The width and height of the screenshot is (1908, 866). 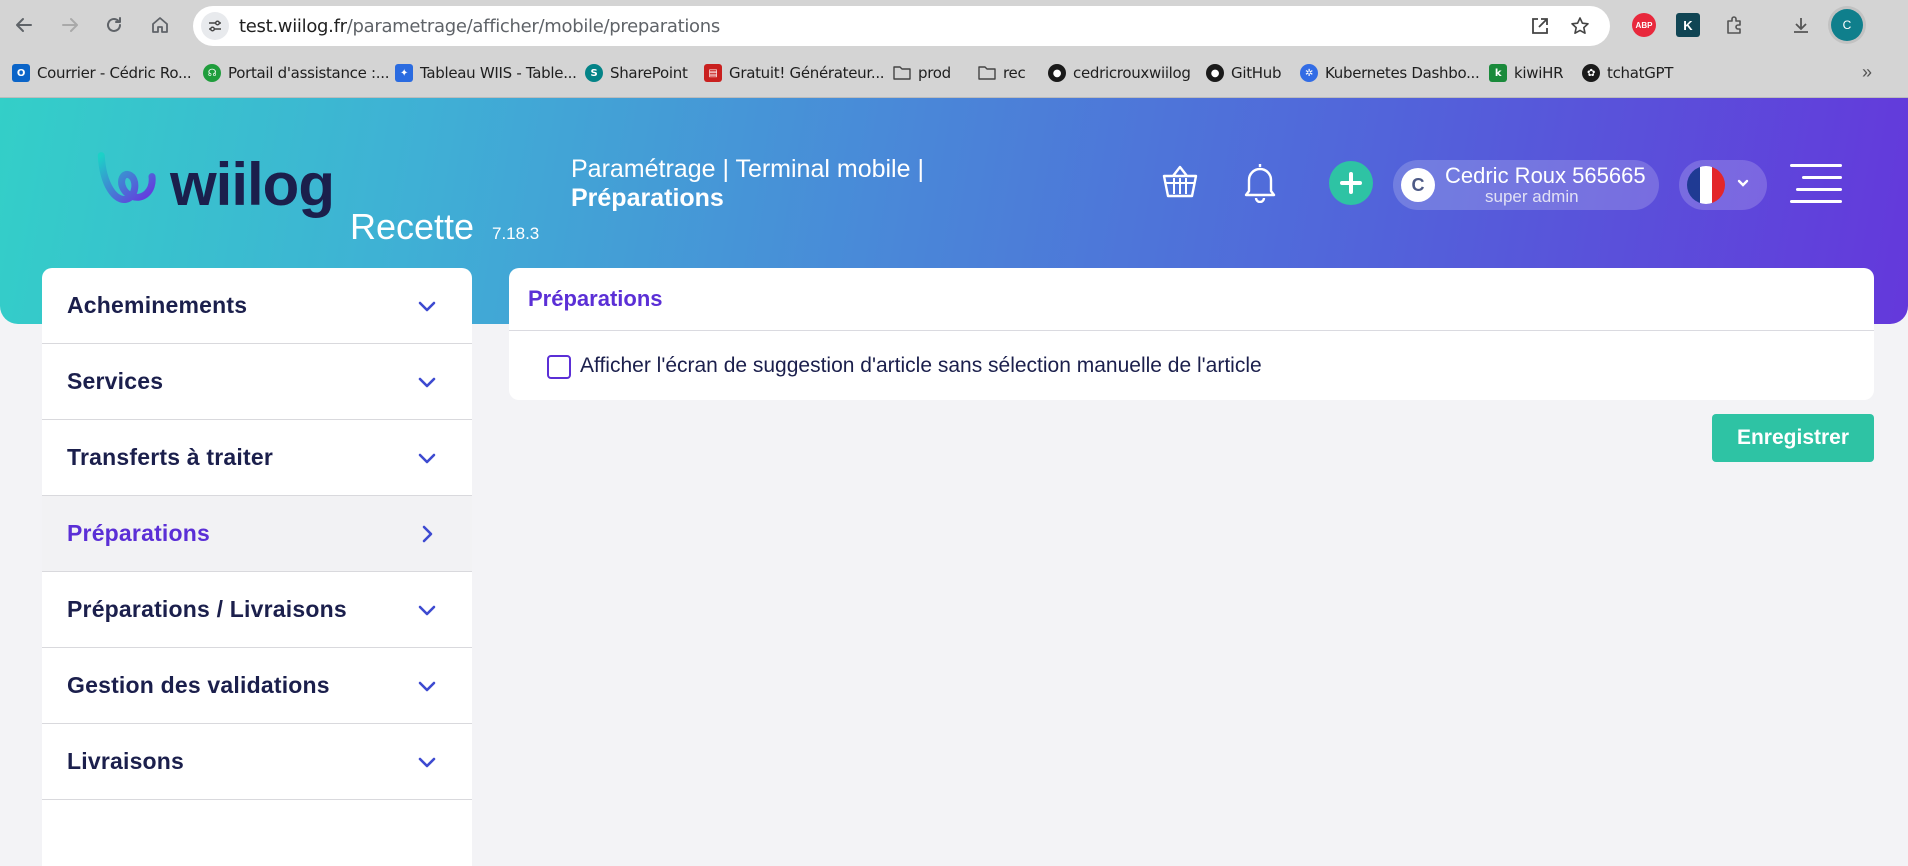 What do you see at coordinates (1706, 185) in the screenshot?
I see `france-flag-icon` at bounding box center [1706, 185].